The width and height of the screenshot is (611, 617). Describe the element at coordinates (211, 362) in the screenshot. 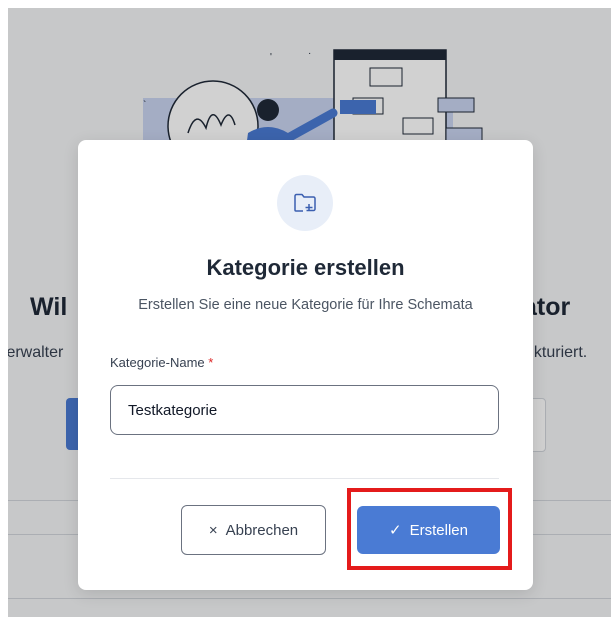

I see `required-marker: *` at that location.